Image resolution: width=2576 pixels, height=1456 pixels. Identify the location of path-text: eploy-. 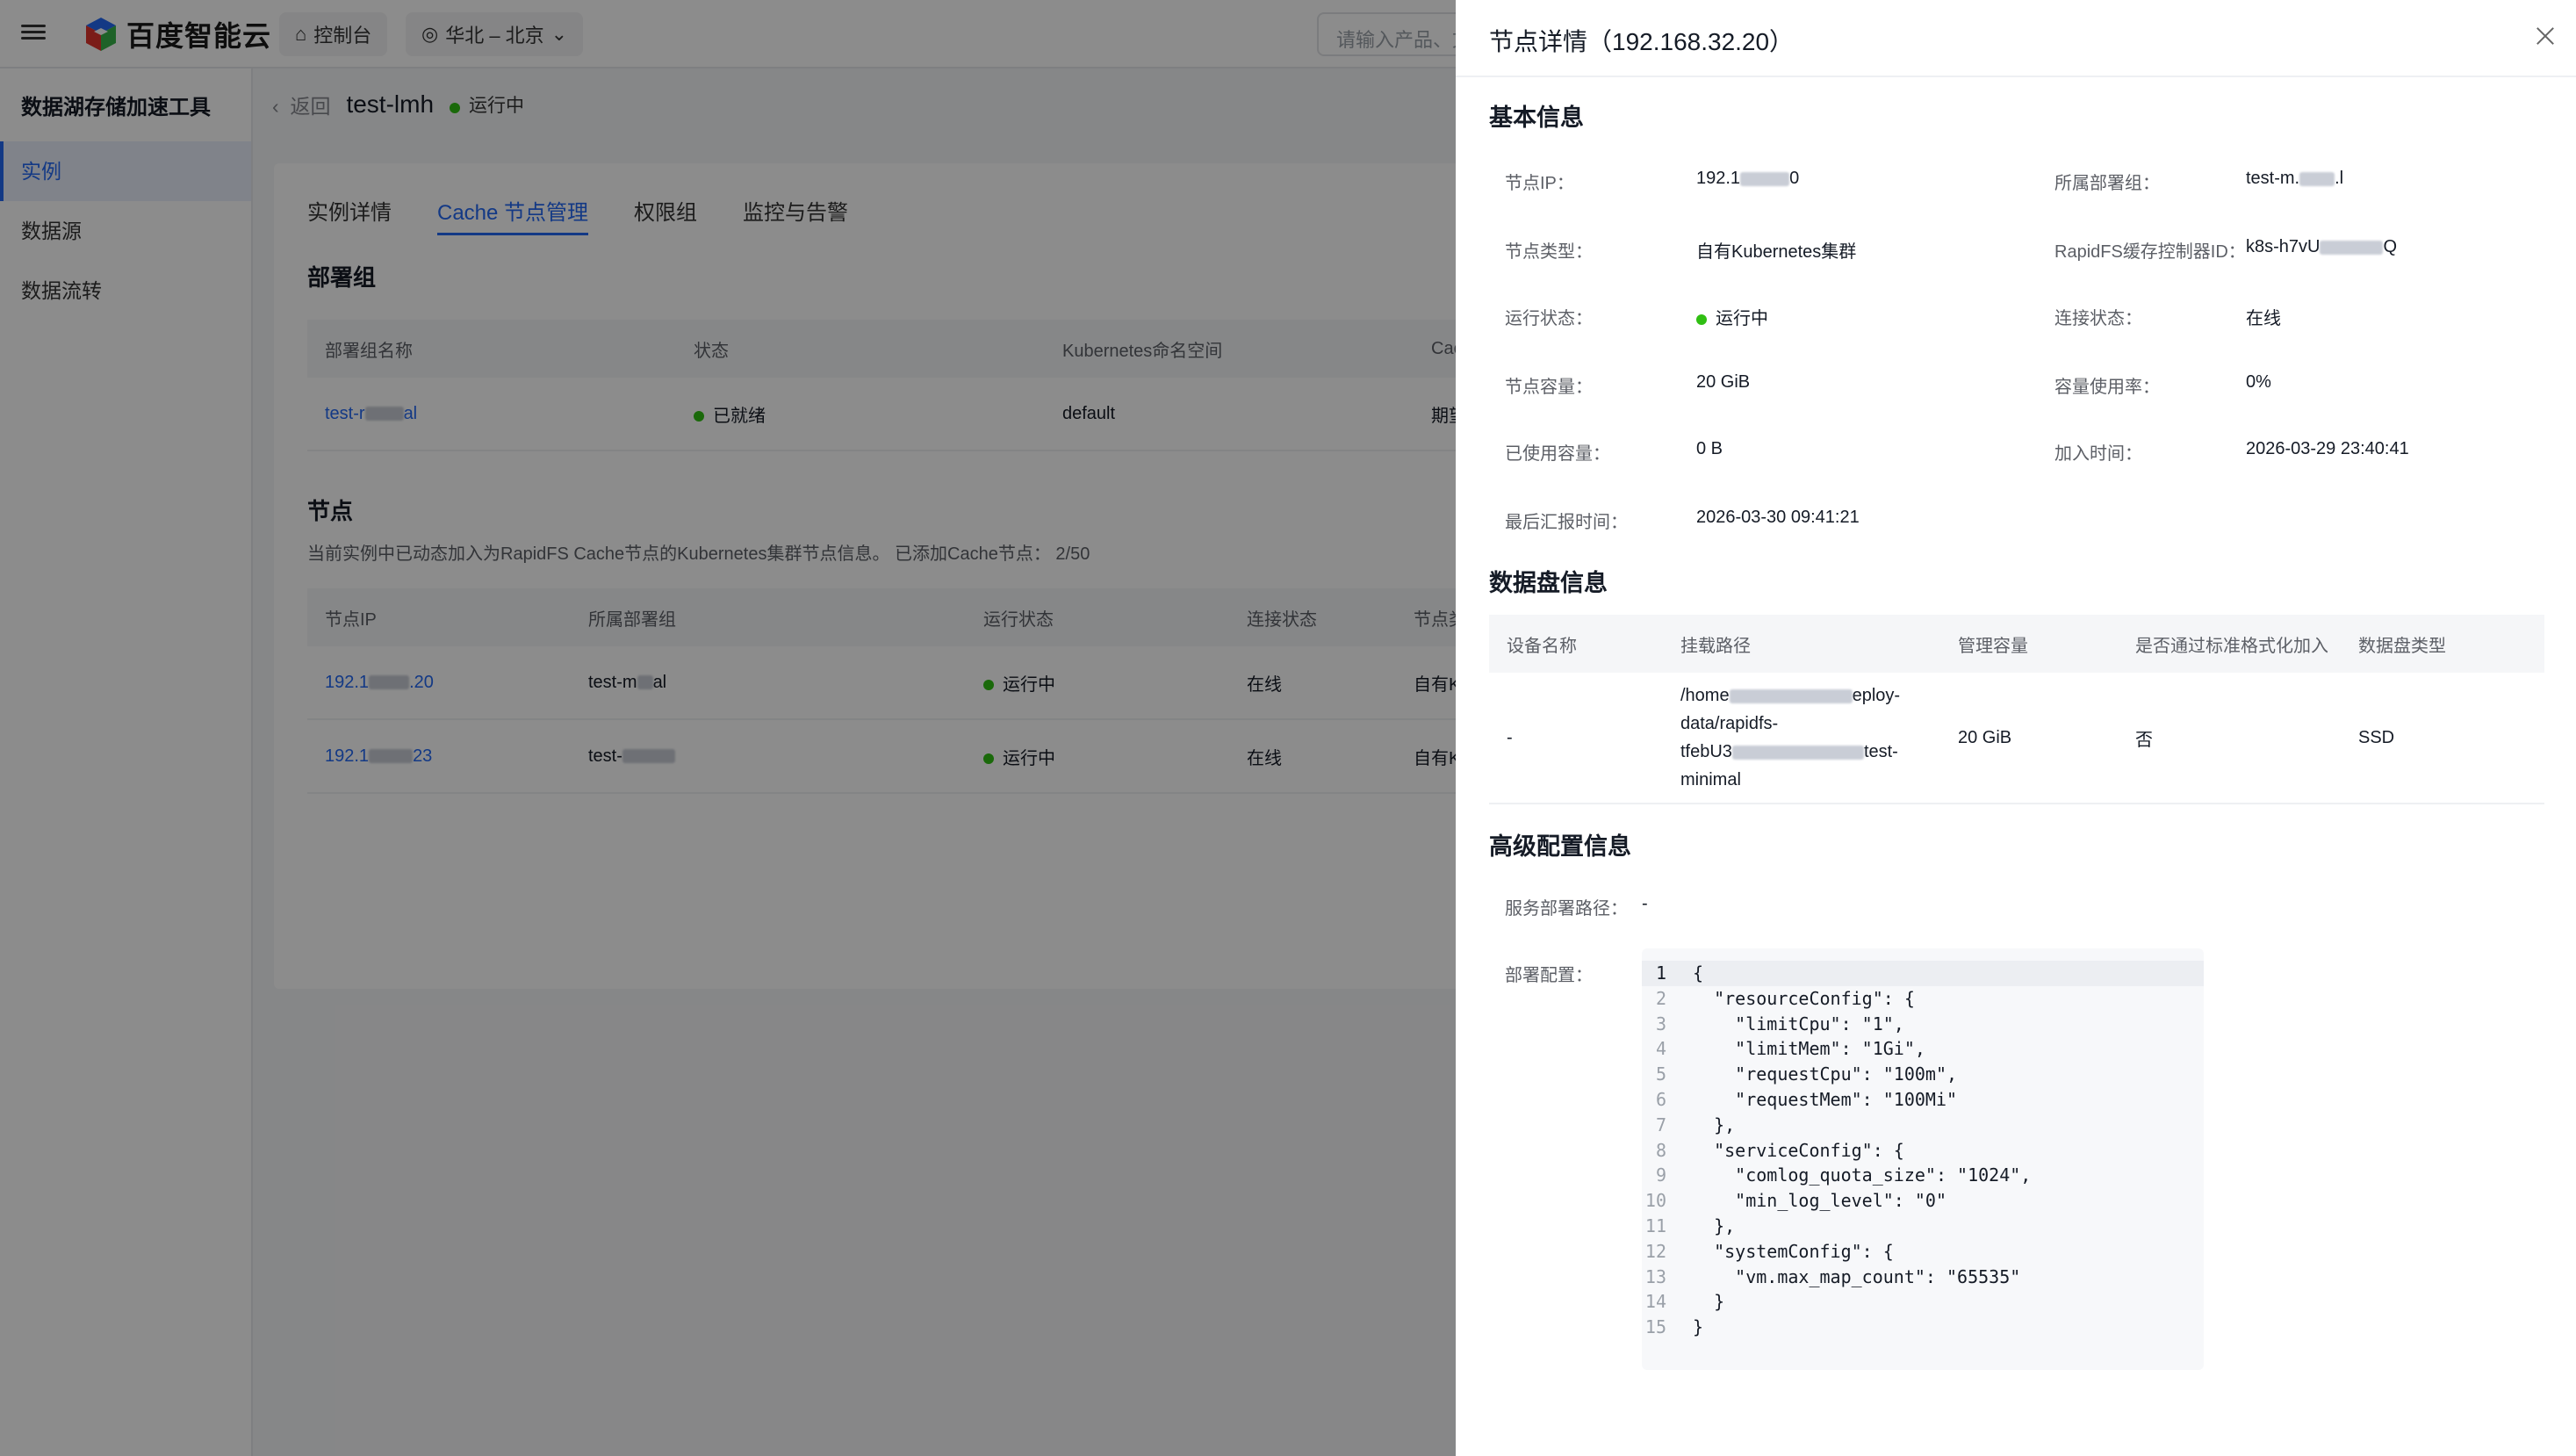
(1876, 695).